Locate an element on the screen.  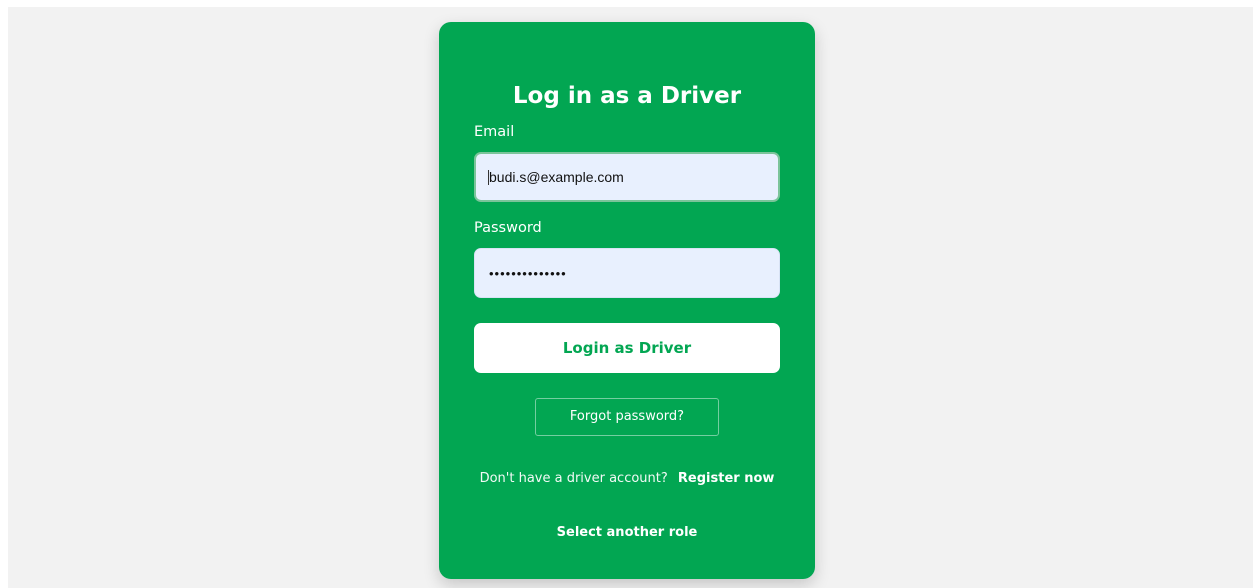
email-label: Email is located at coordinates (494, 132).